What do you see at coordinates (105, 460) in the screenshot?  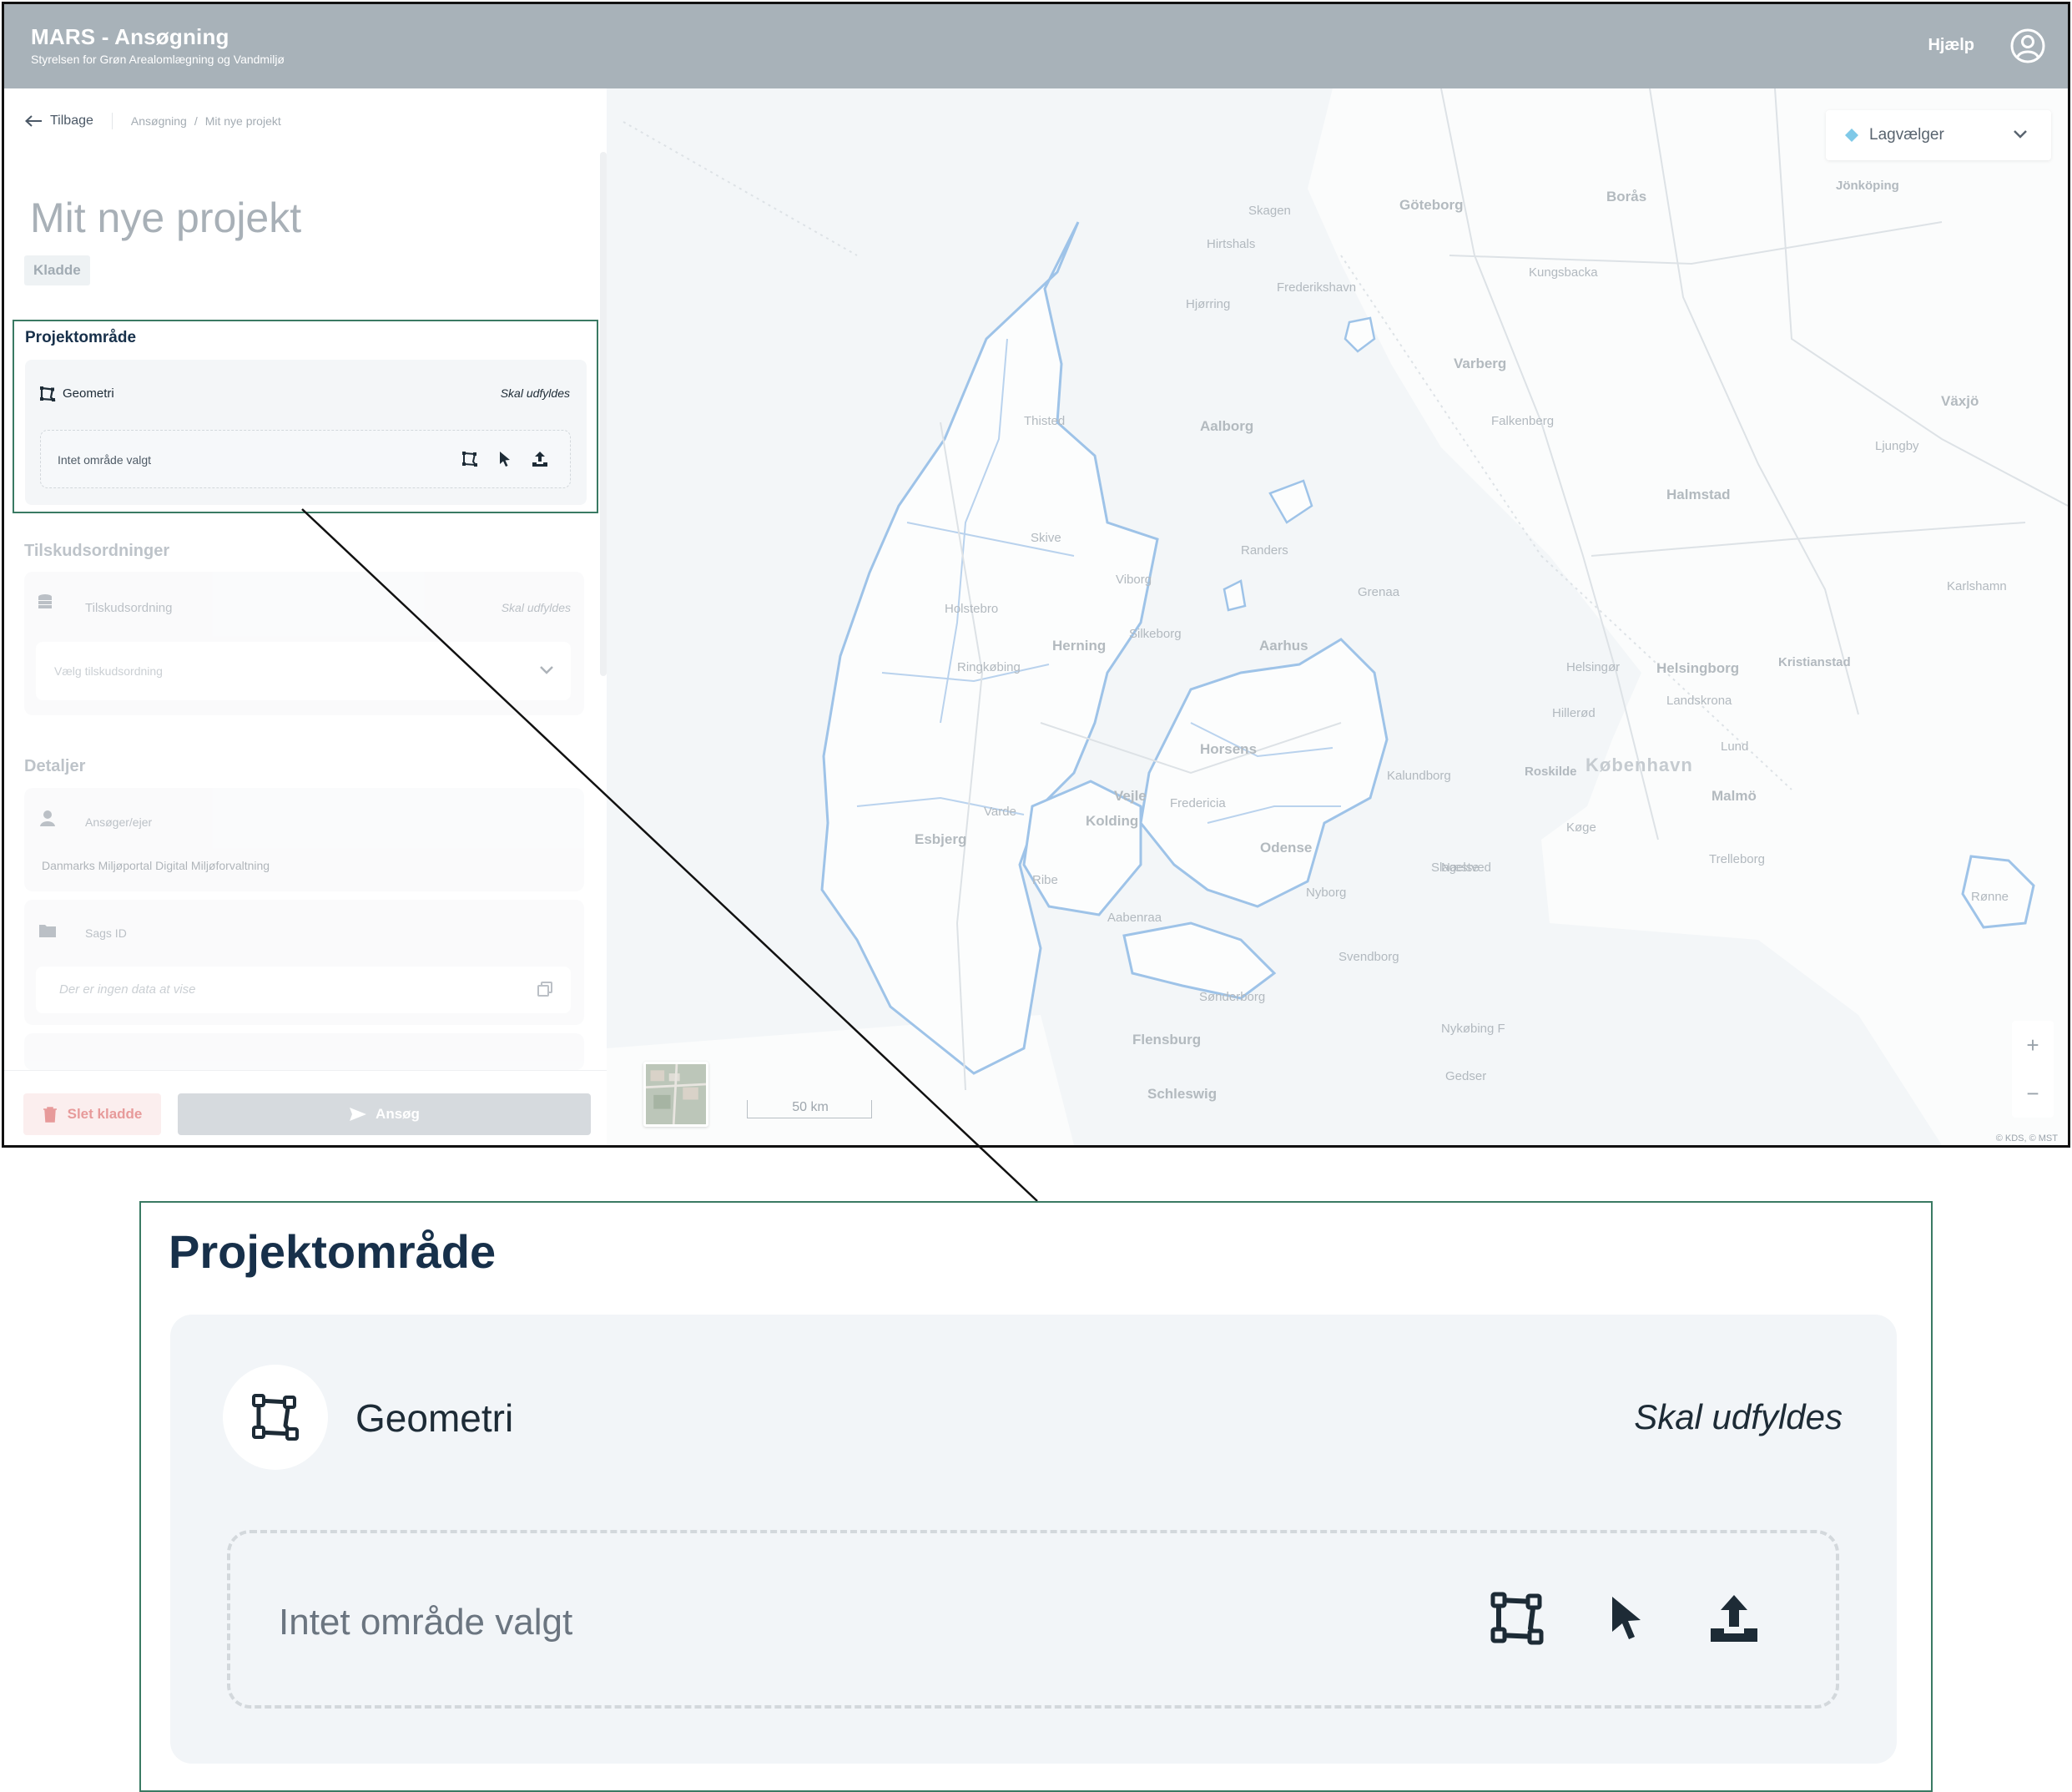 I see `geometry-empty-text: Intet område valgt` at bounding box center [105, 460].